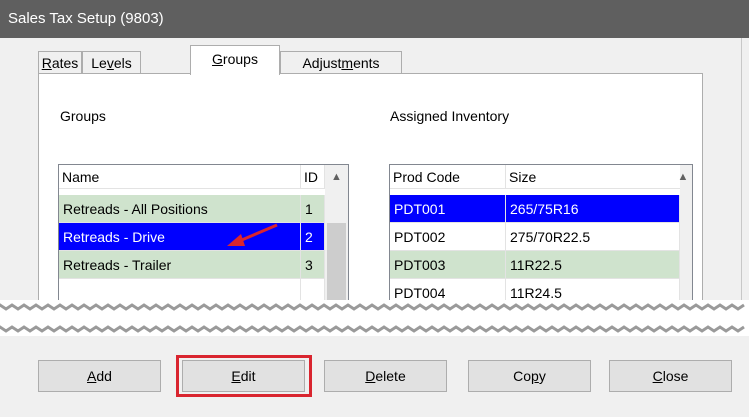  I want to click on groups-row: Retreads - Trailer 3, so click(192, 265).